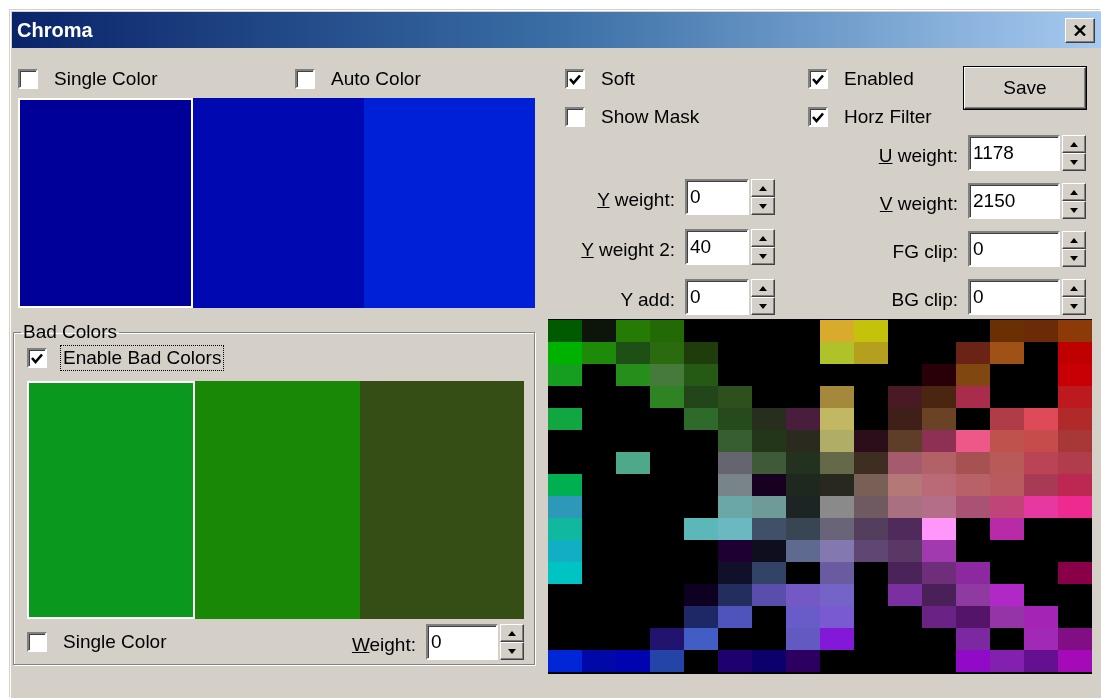  What do you see at coordinates (918, 156) in the screenshot?
I see `field-label: U weight:` at bounding box center [918, 156].